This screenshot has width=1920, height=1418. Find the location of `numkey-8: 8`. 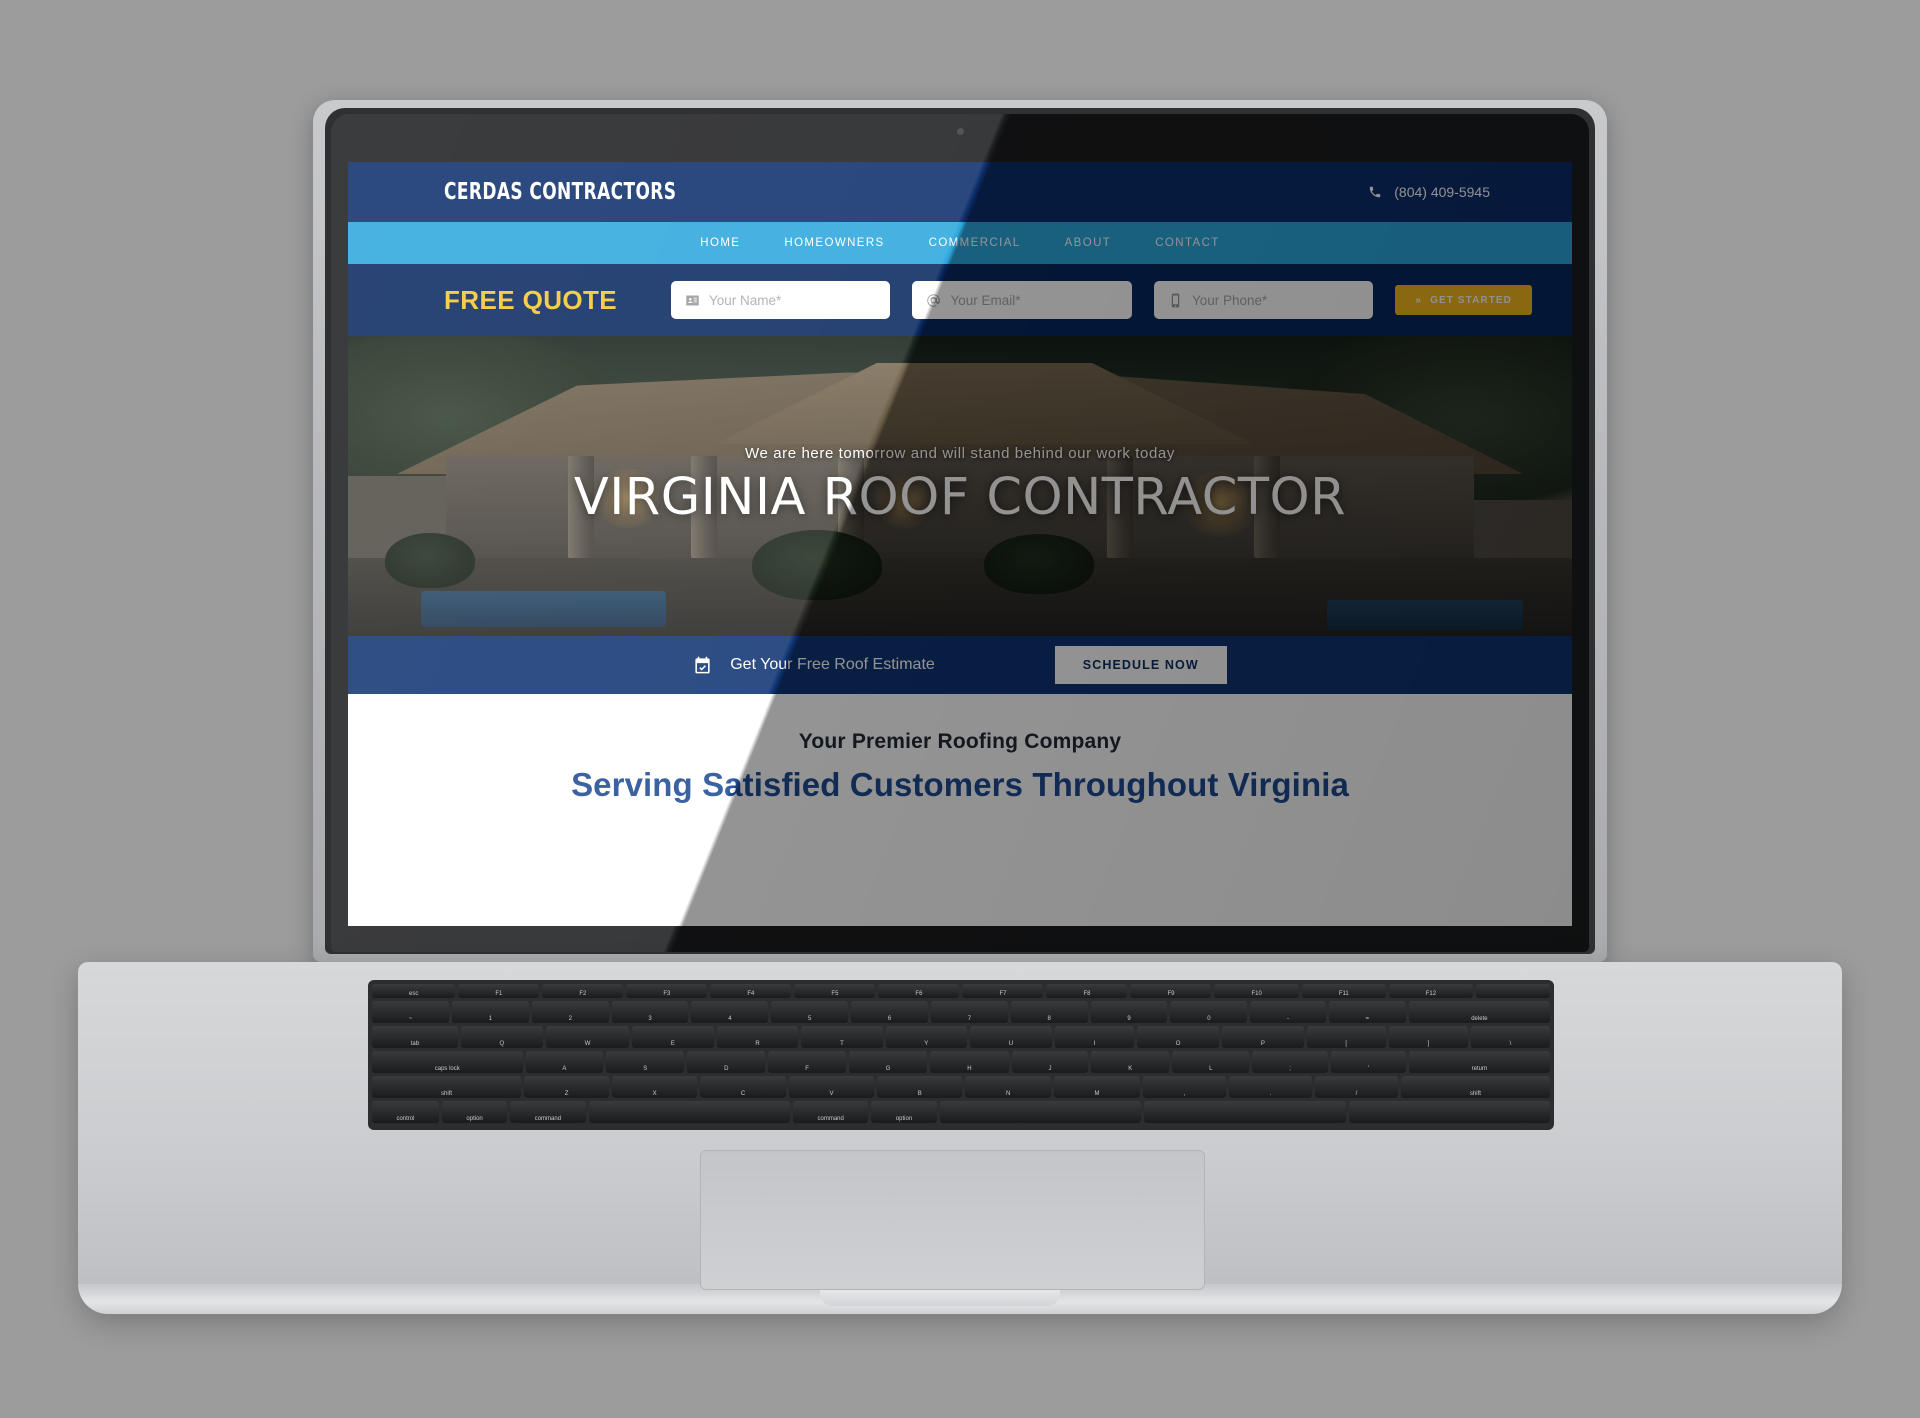

numkey-8: 8 is located at coordinates (1049, 1012).